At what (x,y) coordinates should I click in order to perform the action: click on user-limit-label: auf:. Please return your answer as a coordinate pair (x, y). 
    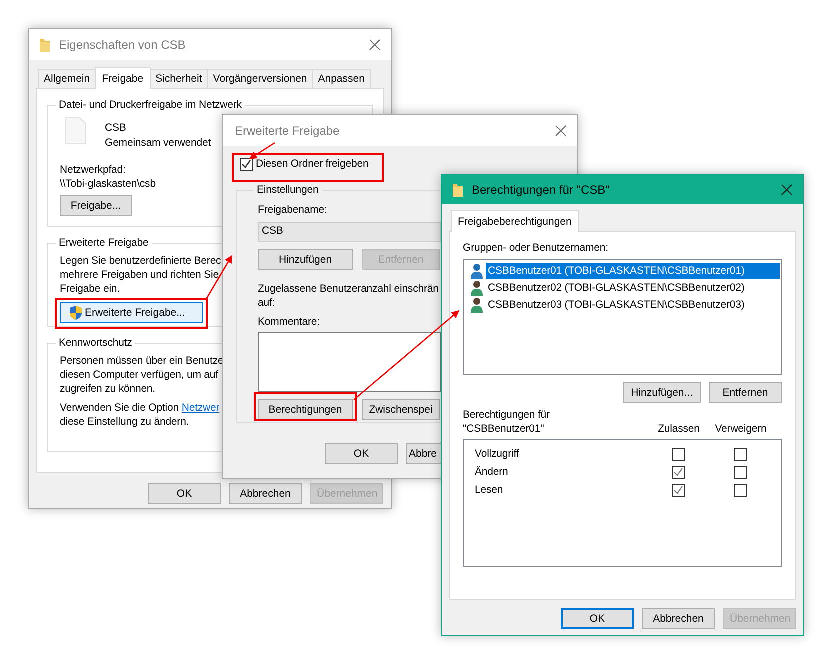
    Looking at the image, I should click on (267, 303).